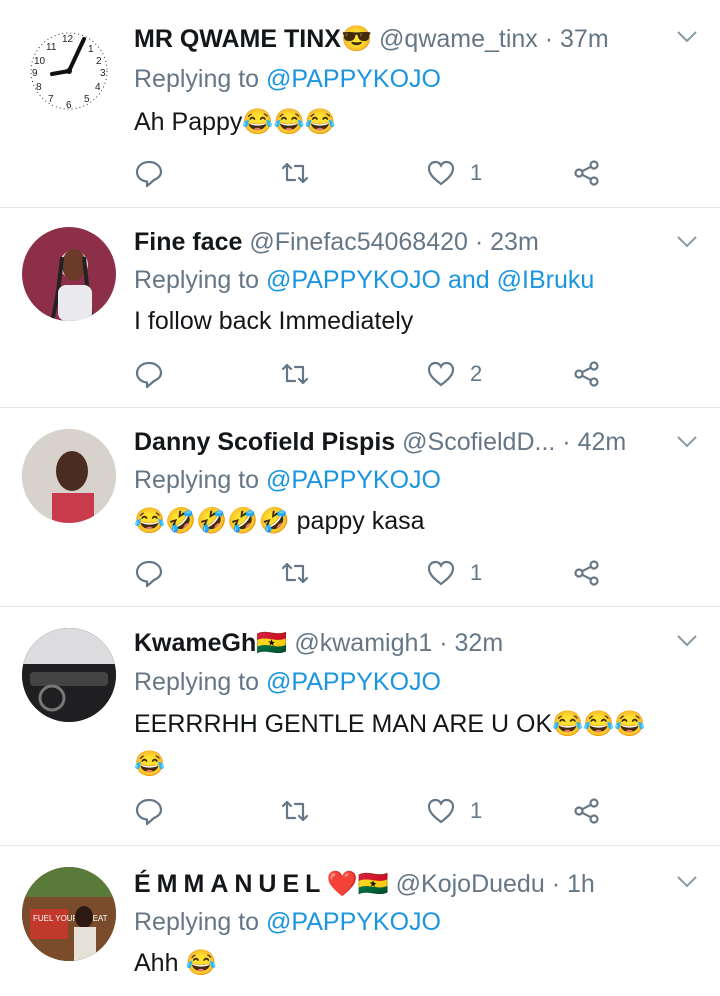 The height and width of the screenshot is (996, 720). What do you see at coordinates (363, 643) in the screenshot?
I see `user-handle: @kwamigh1` at bounding box center [363, 643].